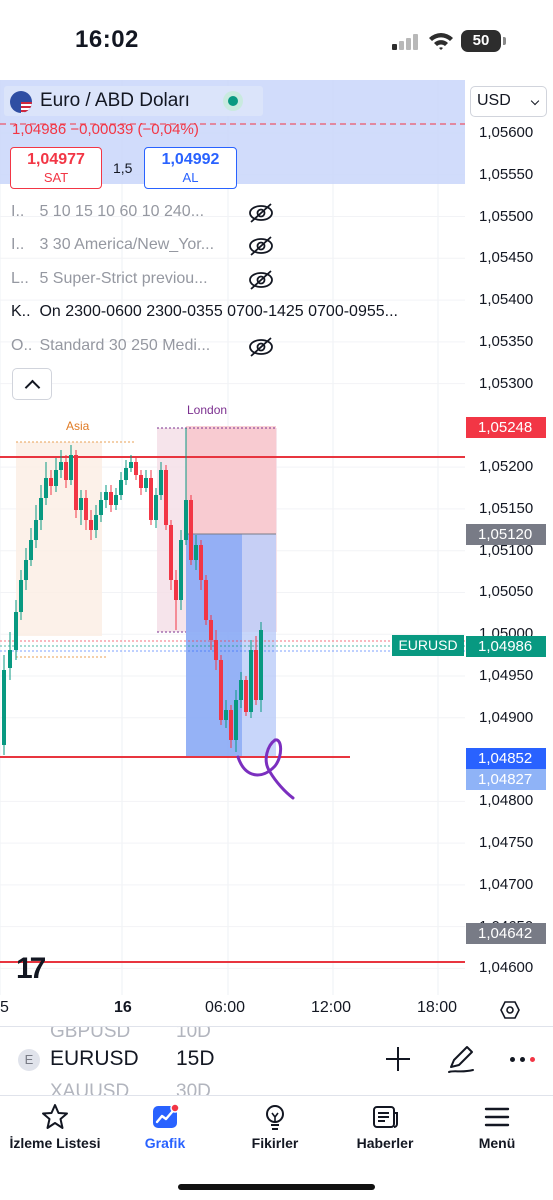  Describe the element at coordinates (523, 1060) in the screenshot. I see `more-options-icon` at that location.